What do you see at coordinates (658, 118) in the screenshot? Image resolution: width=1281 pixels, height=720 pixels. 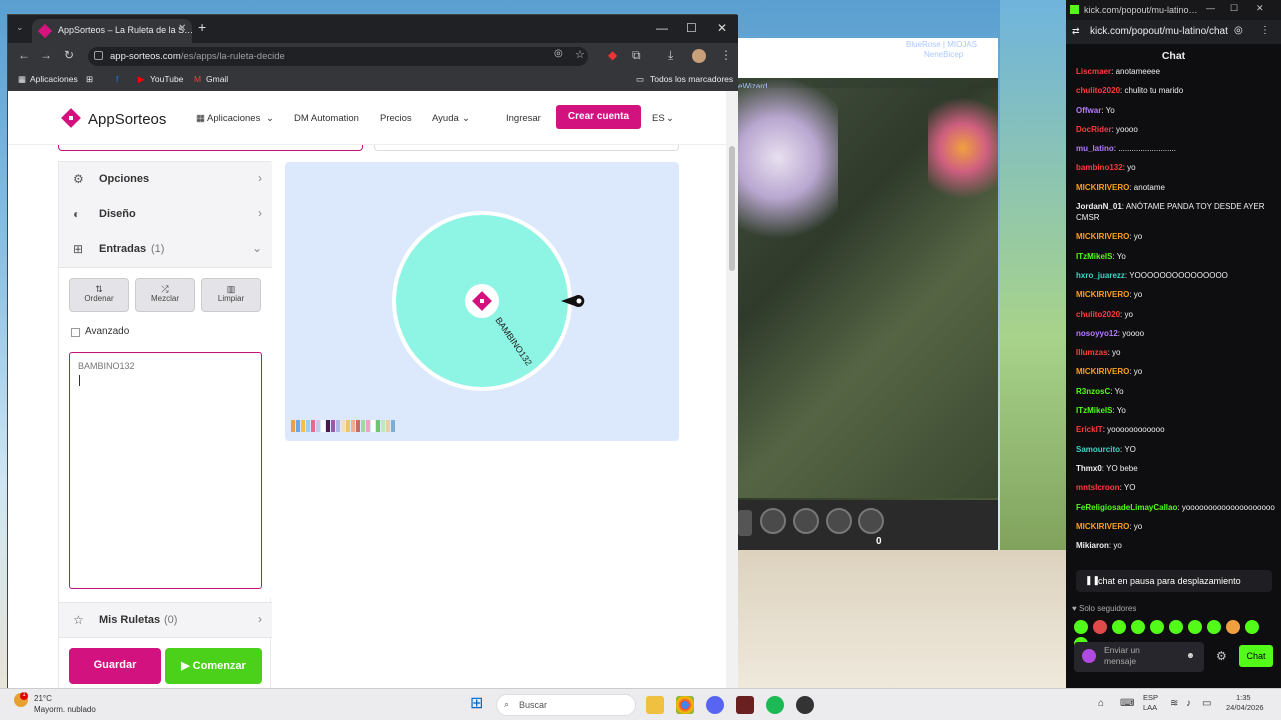 I see `language-selector: ES` at bounding box center [658, 118].